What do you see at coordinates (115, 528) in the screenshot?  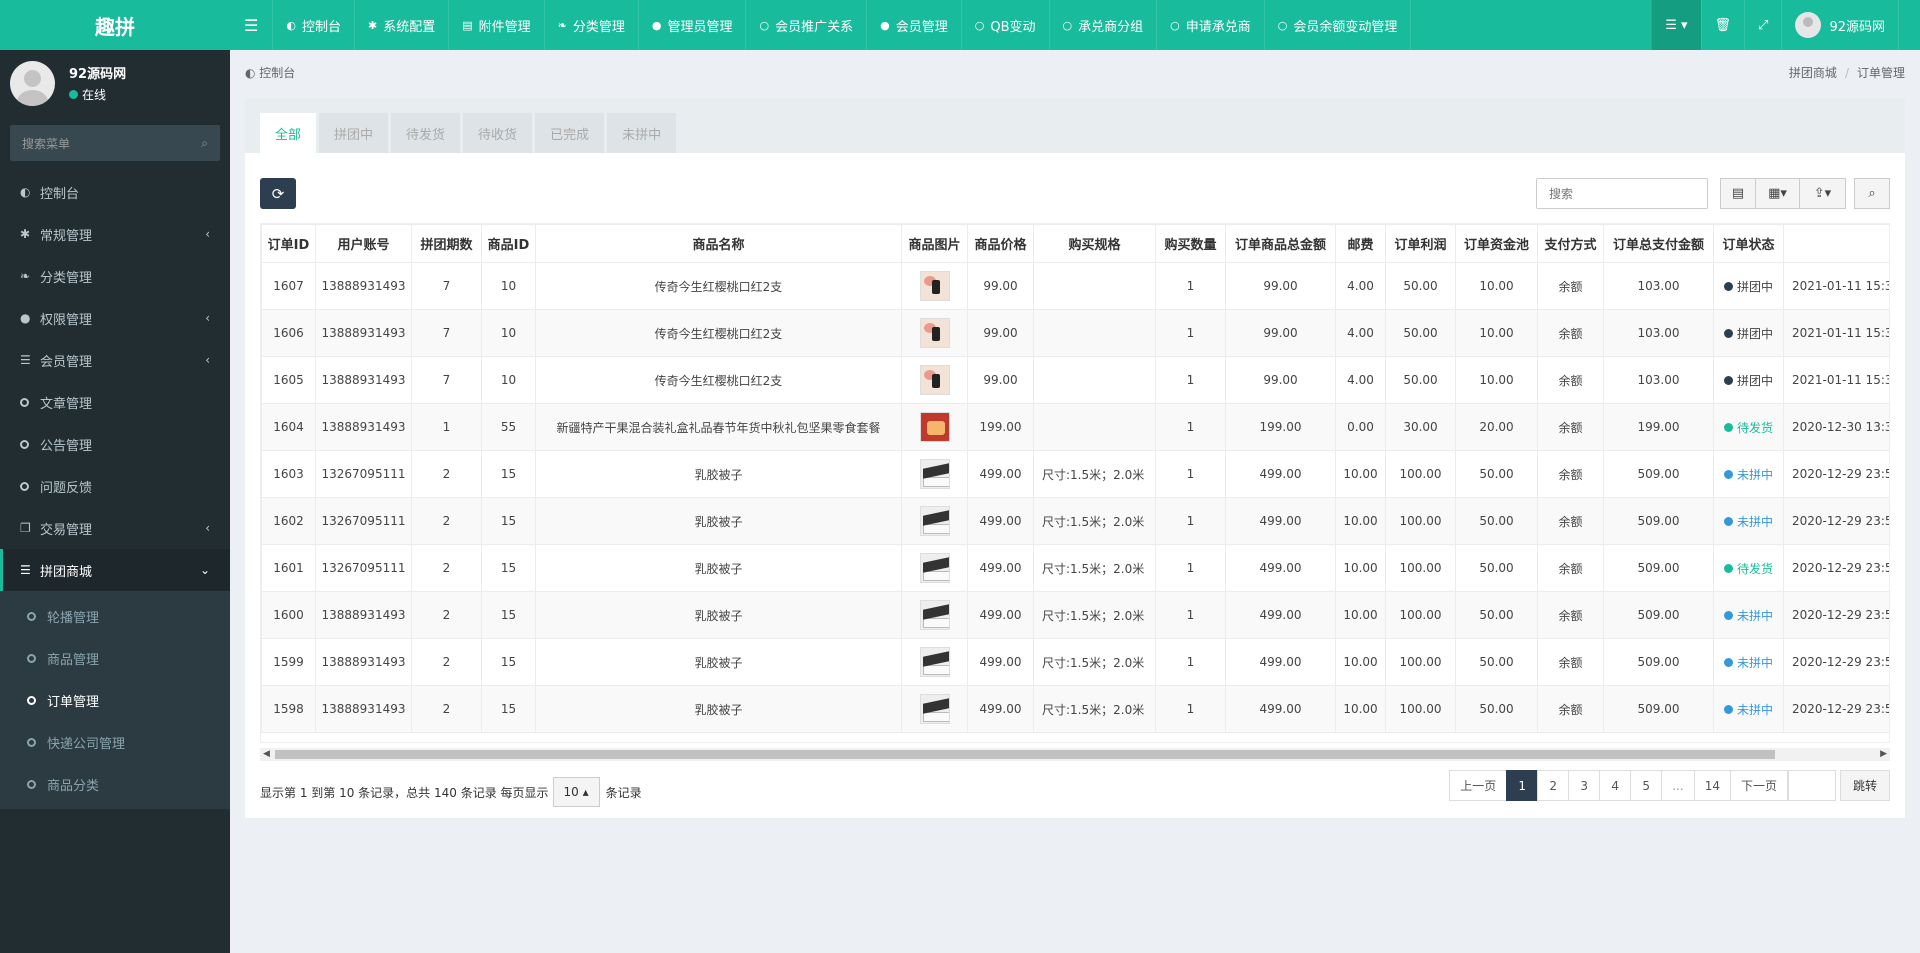 I see `sidebar-item-trade: ❐ 交易管理 ‹` at bounding box center [115, 528].